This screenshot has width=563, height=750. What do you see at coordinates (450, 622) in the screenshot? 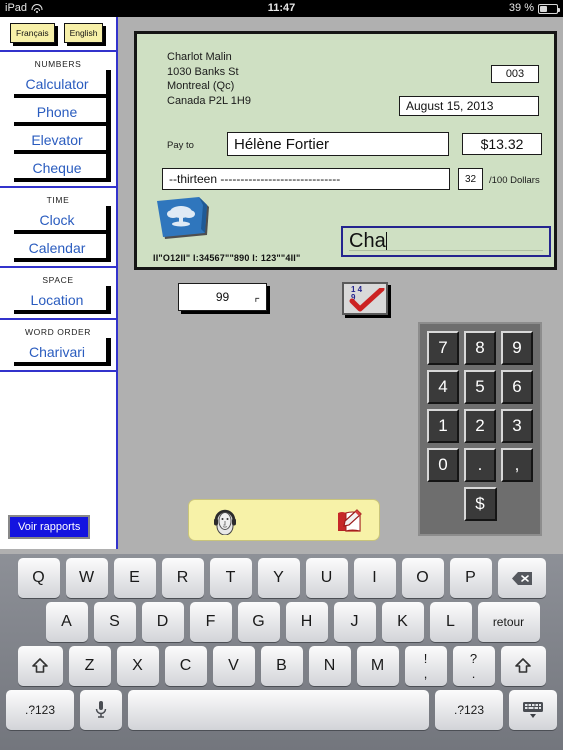
I see `key-l: L` at bounding box center [450, 622].